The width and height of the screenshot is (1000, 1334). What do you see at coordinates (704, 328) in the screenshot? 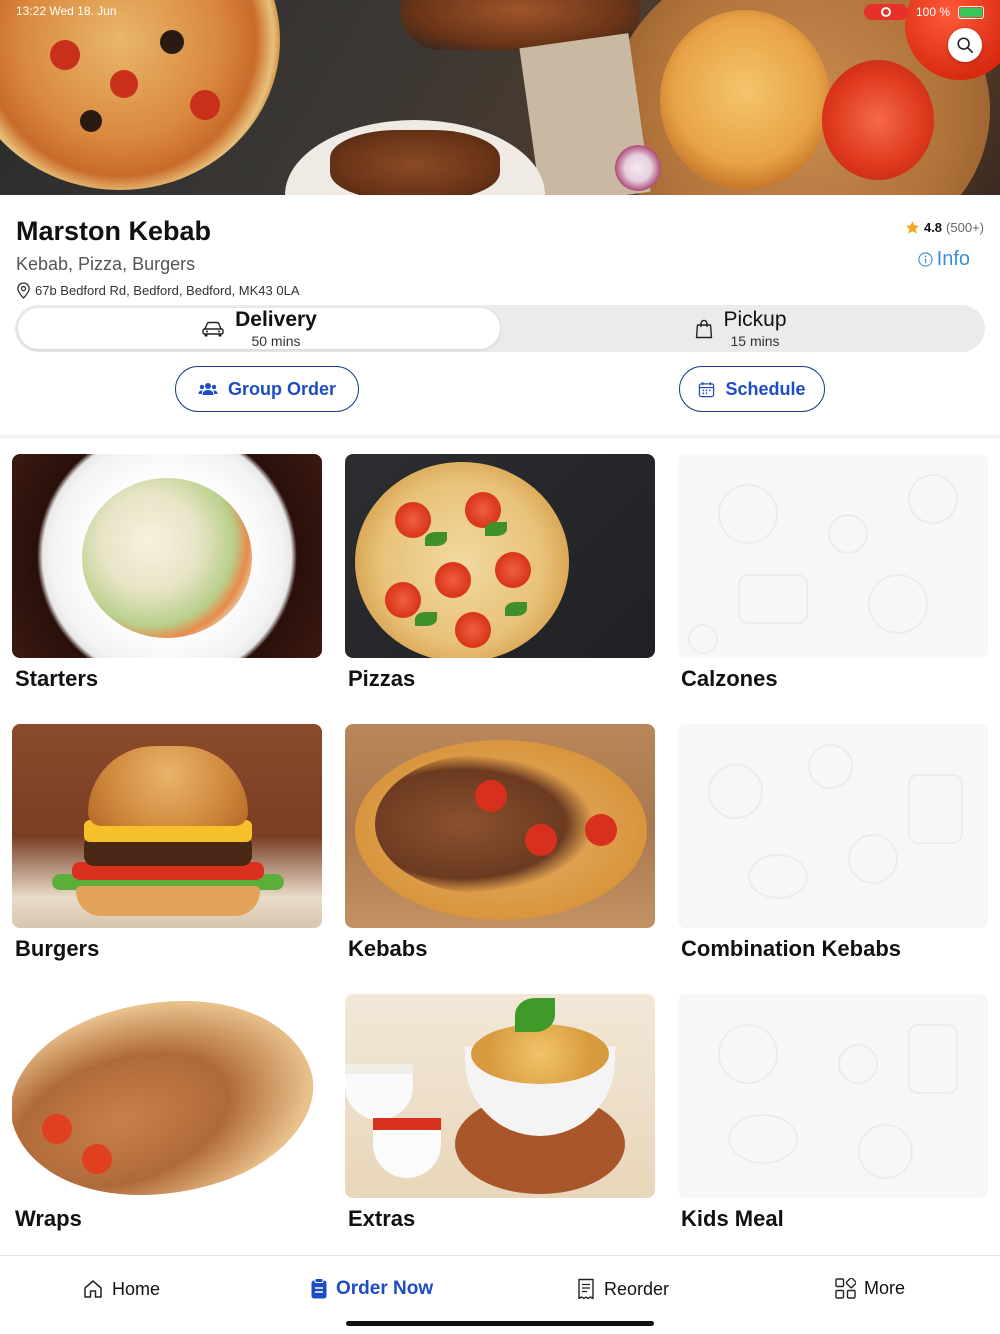
I see `bag-icon` at bounding box center [704, 328].